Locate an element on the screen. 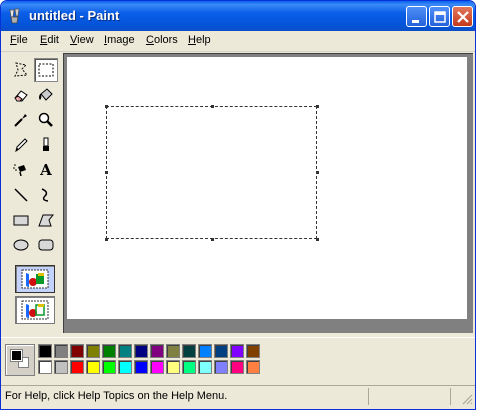 The height and width of the screenshot is (412, 478). tool-box: A is located at coordinates (32, 193).